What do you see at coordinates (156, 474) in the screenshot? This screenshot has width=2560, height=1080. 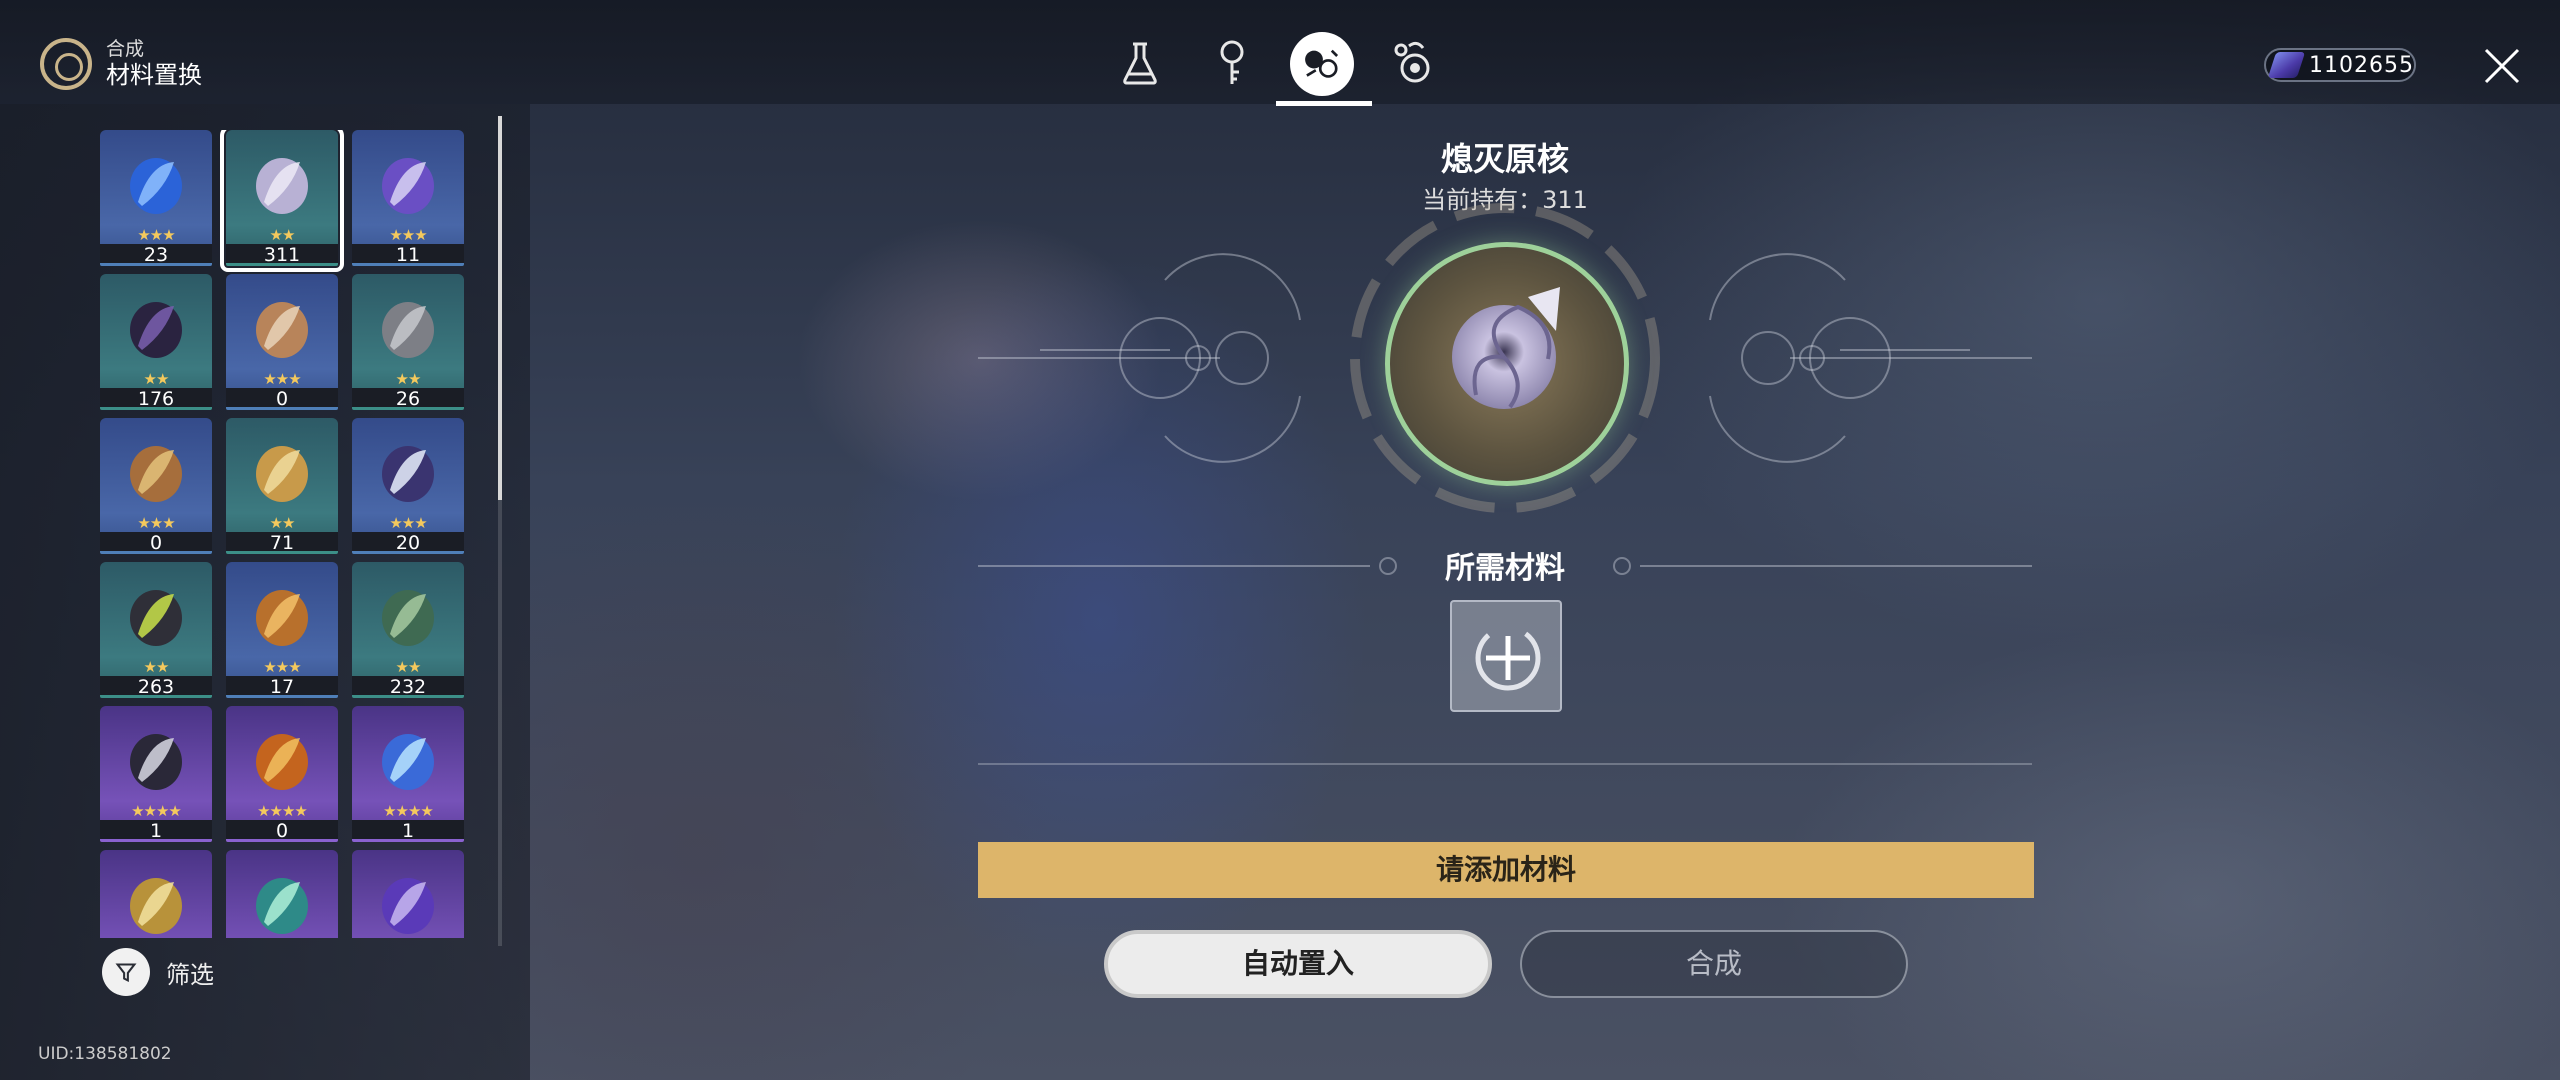 I see `mech-arm-icon` at bounding box center [156, 474].